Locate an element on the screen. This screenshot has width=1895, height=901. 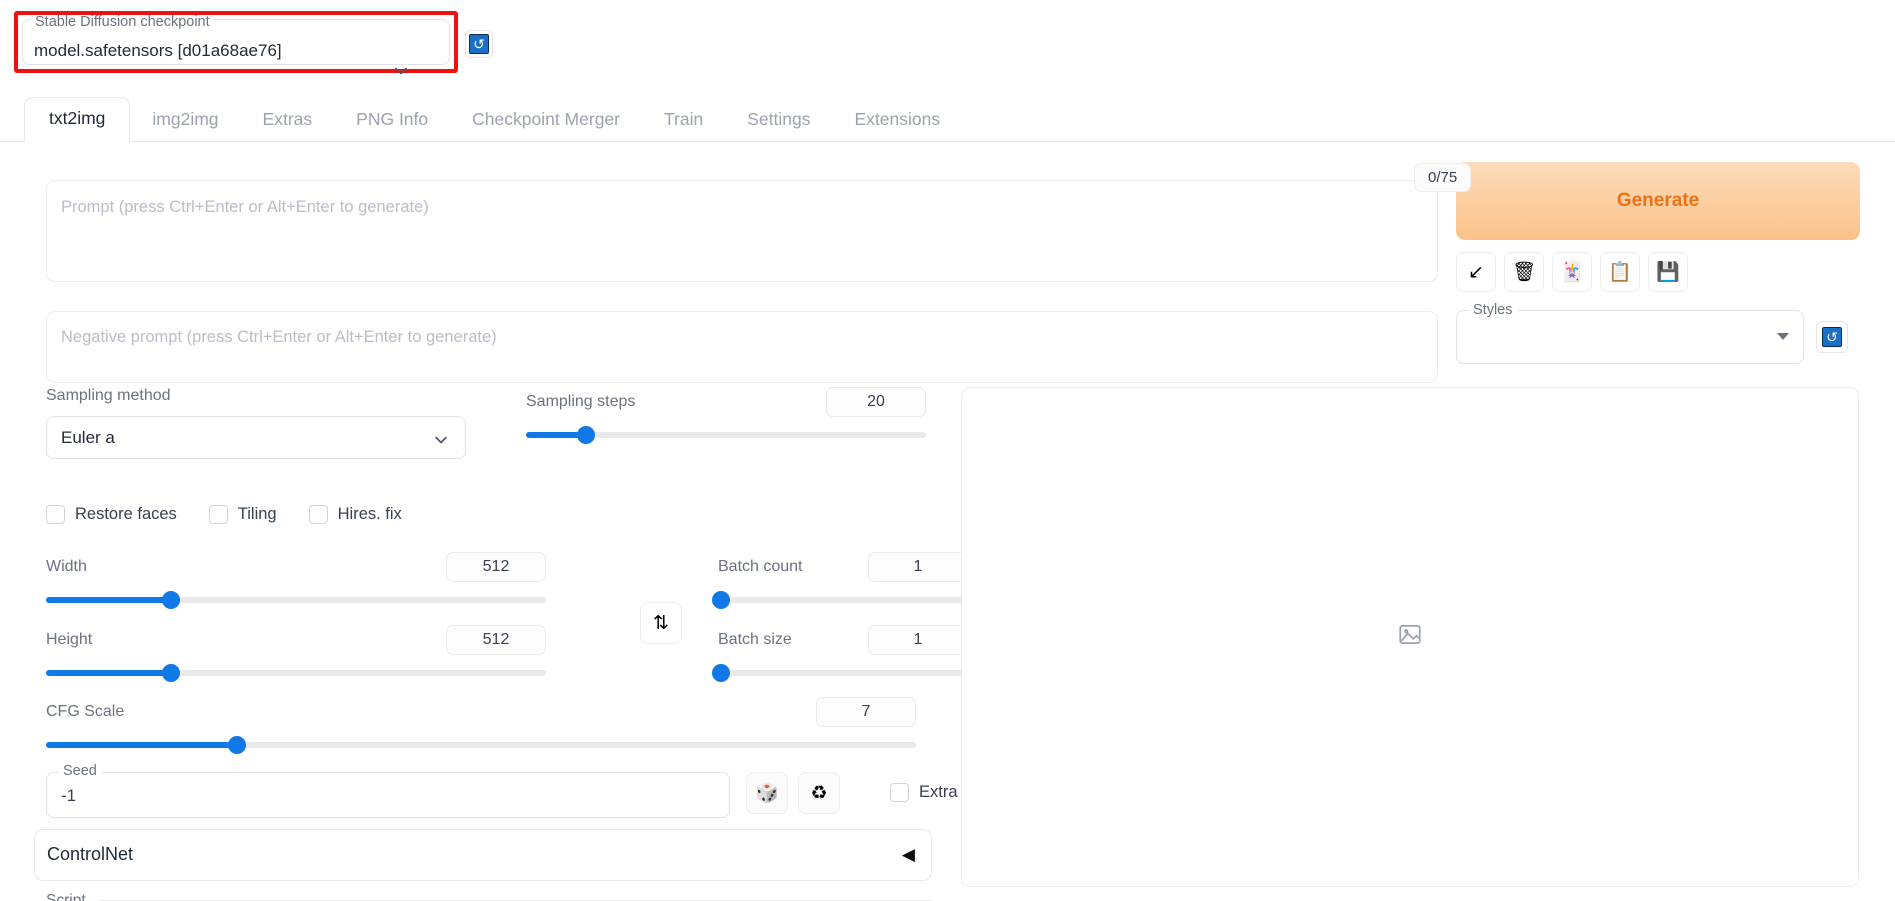
floppy-save-icon: 💾 is located at coordinates (1668, 272).